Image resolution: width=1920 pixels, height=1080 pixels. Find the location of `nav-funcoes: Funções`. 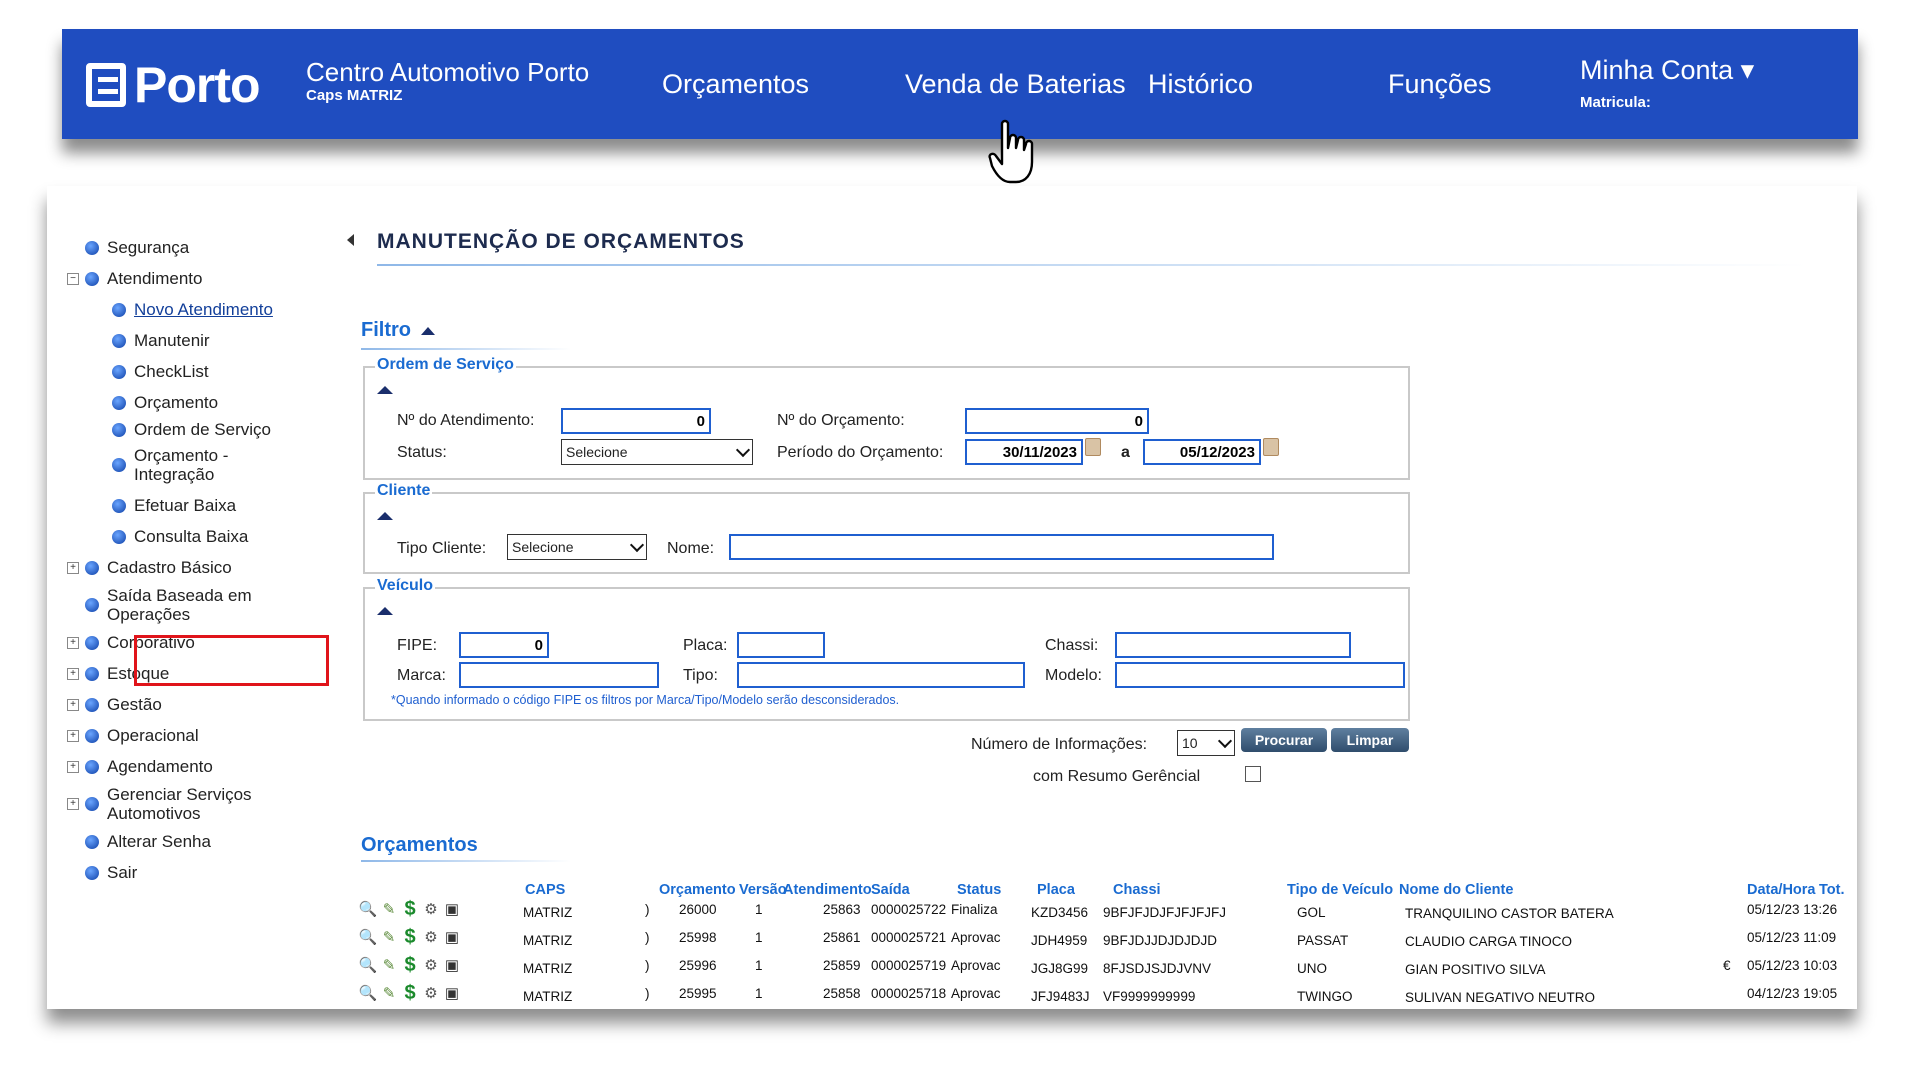

nav-funcoes: Funções is located at coordinates (1440, 84).